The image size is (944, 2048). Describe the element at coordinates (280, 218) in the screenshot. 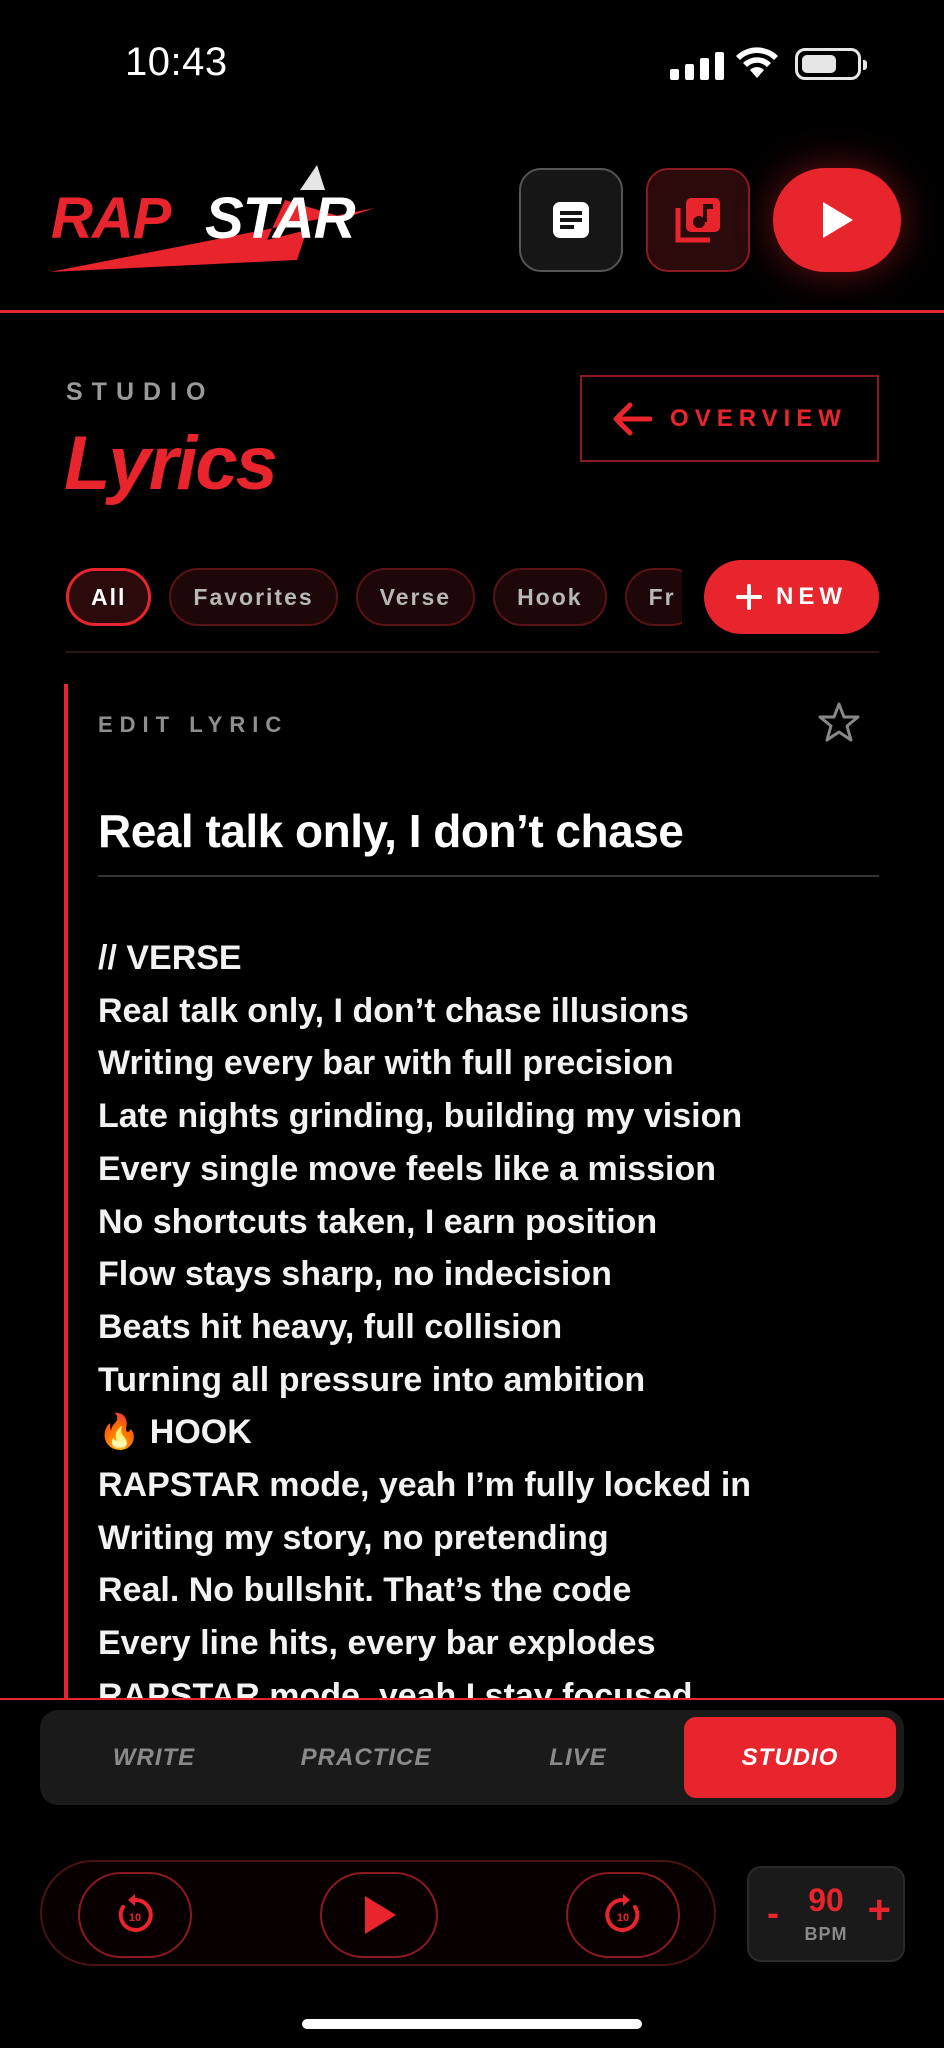

I see `svg-text: STAR` at that location.